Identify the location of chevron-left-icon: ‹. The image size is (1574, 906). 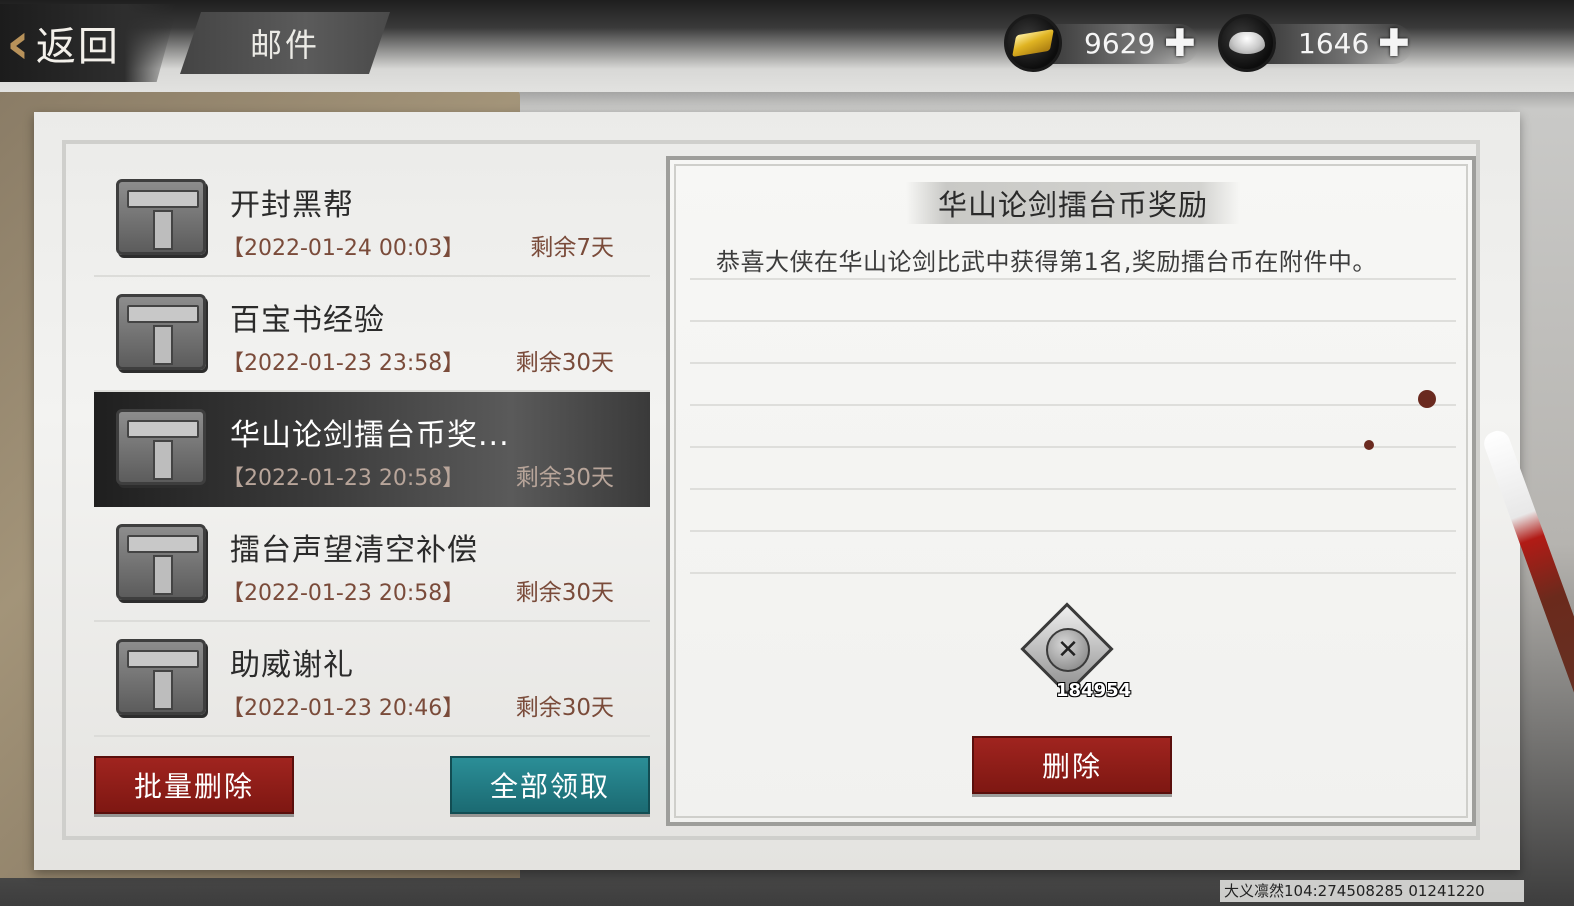
(18, 43).